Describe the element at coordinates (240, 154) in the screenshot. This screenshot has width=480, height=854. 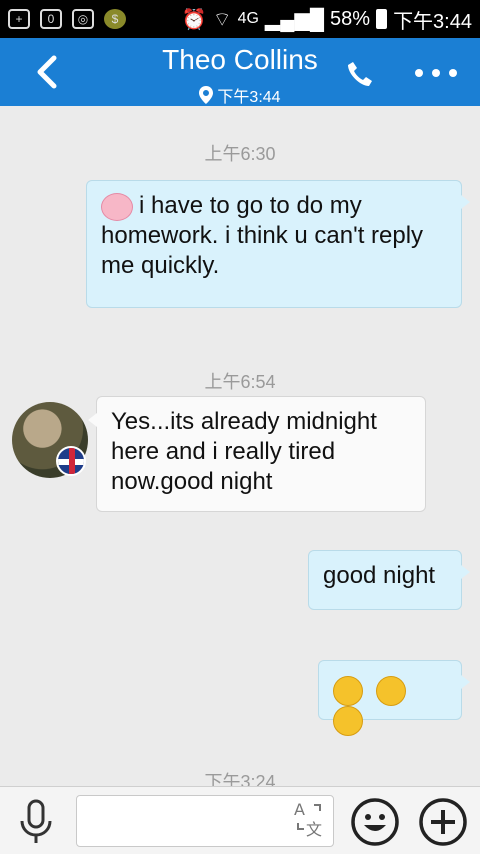
I see `message-timestamp: 上午6:30` at that location.